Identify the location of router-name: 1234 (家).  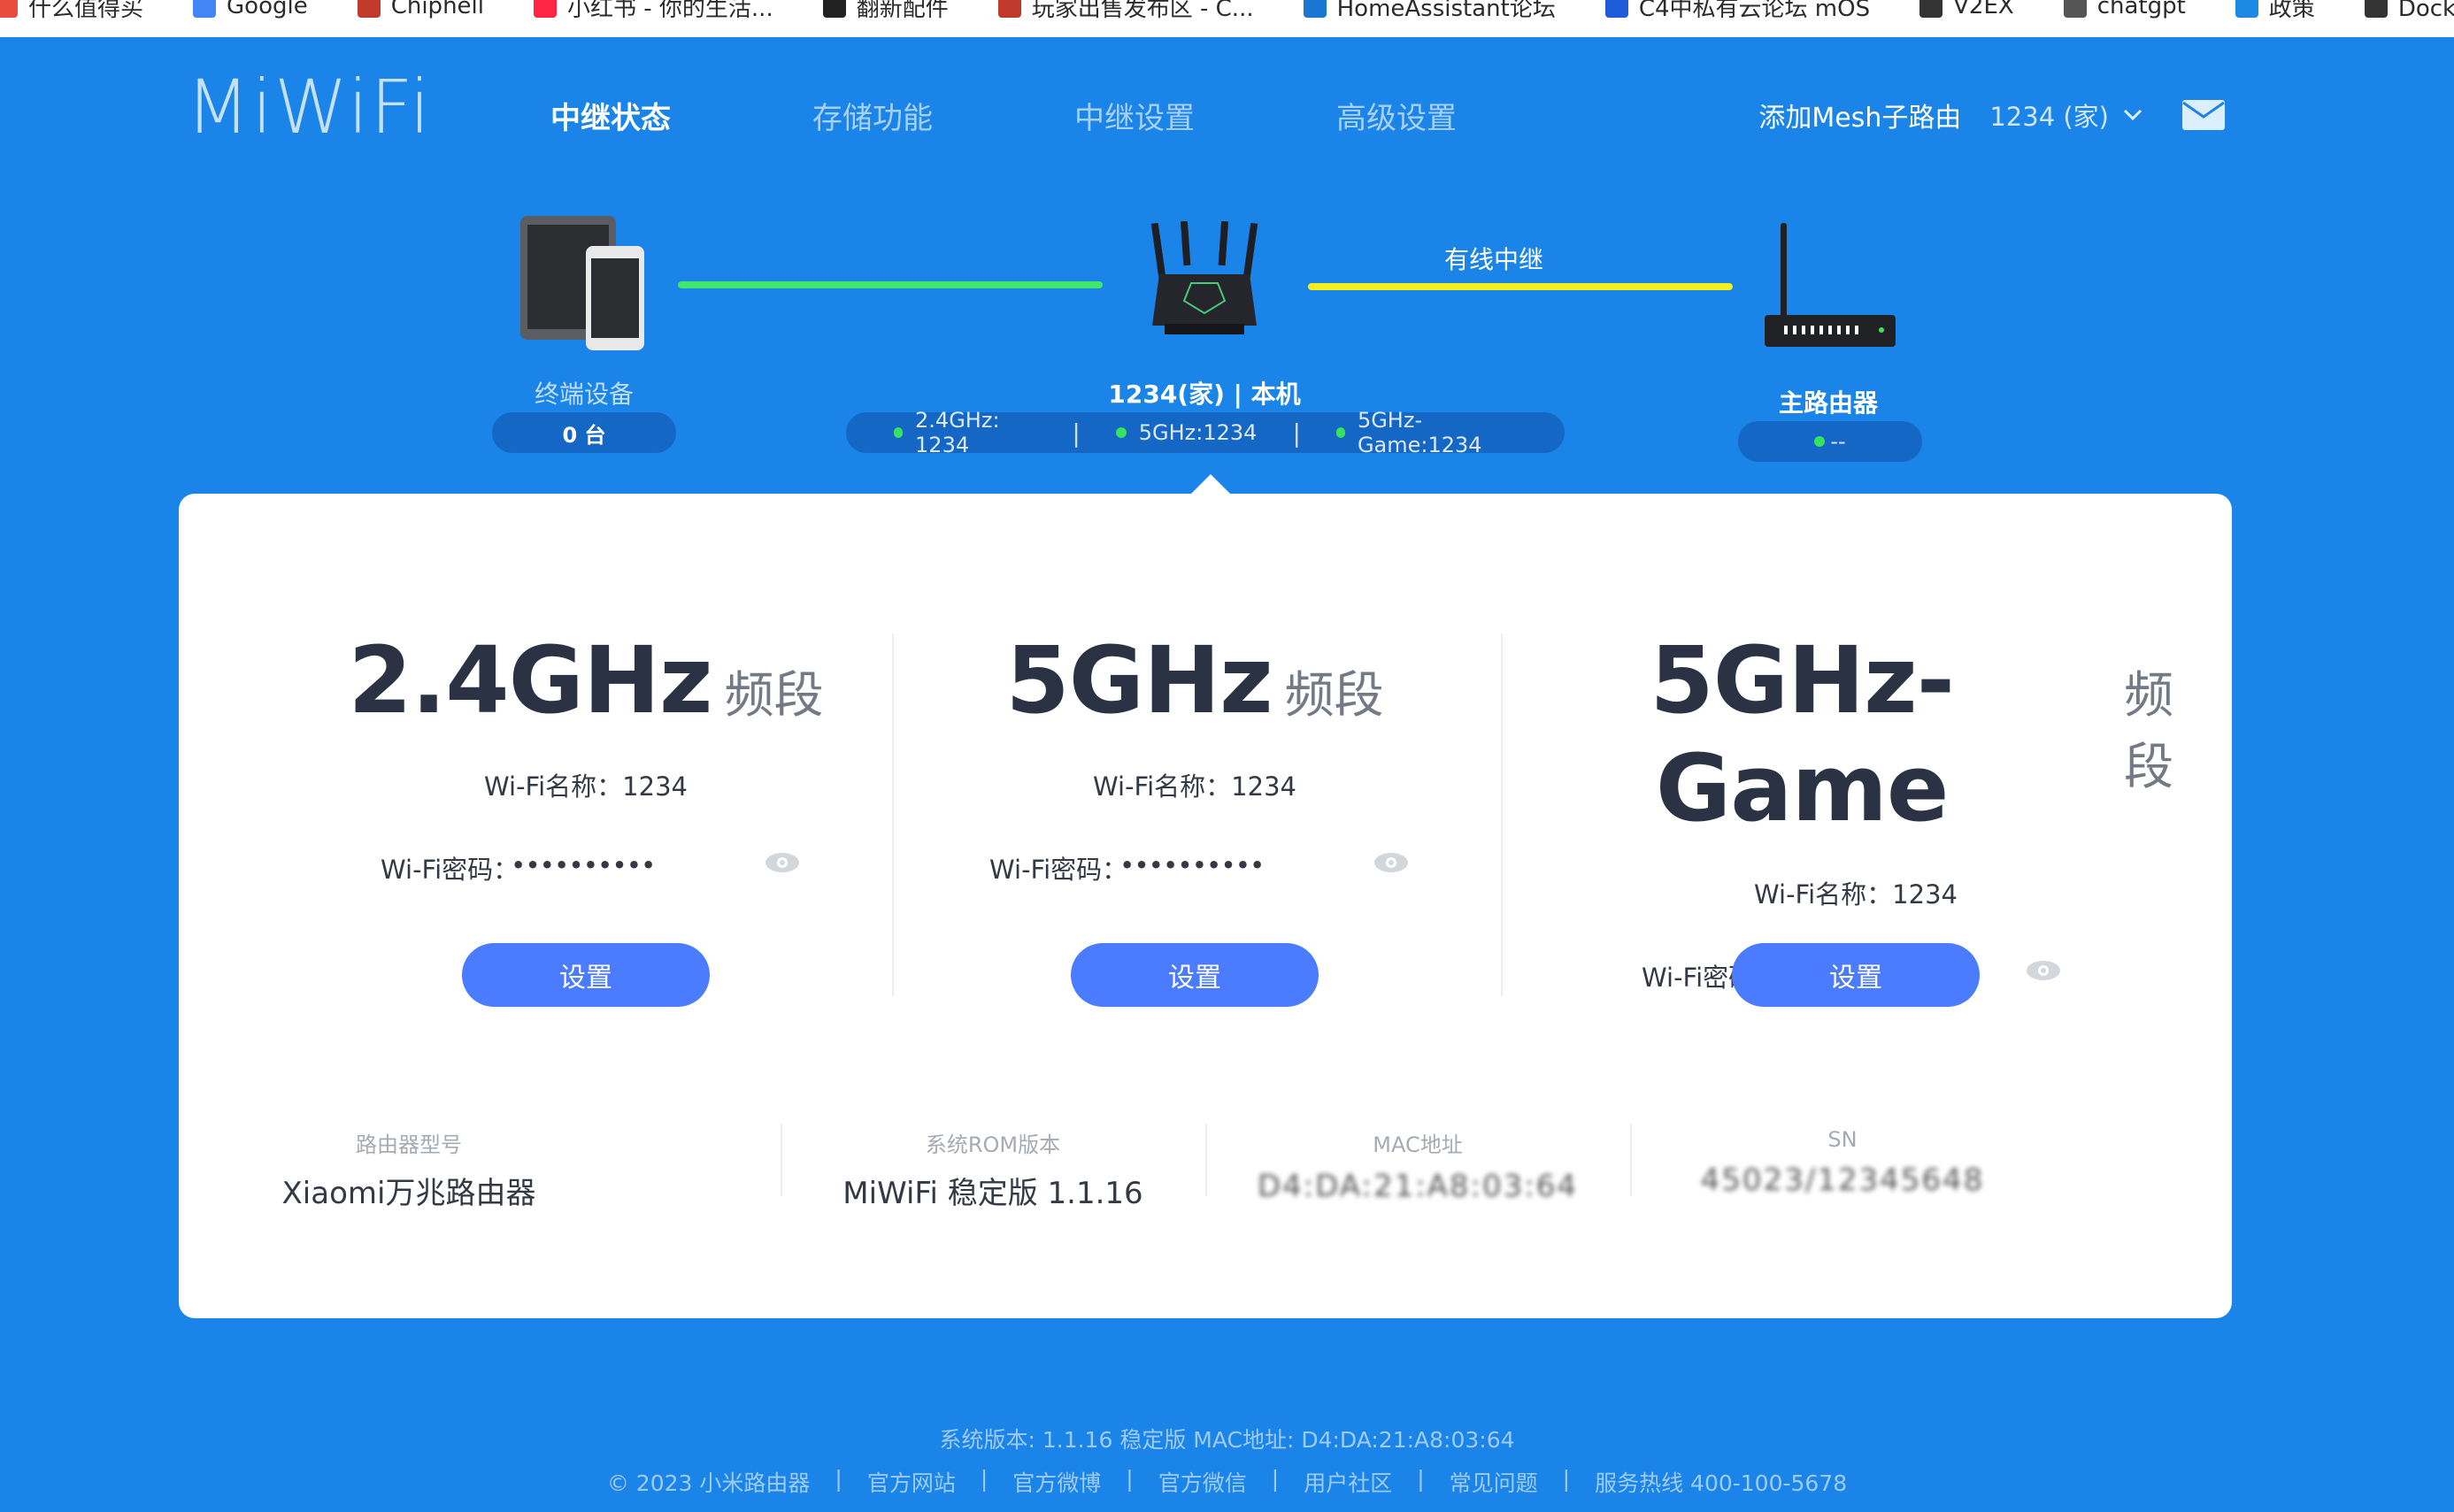
(2049, 117).